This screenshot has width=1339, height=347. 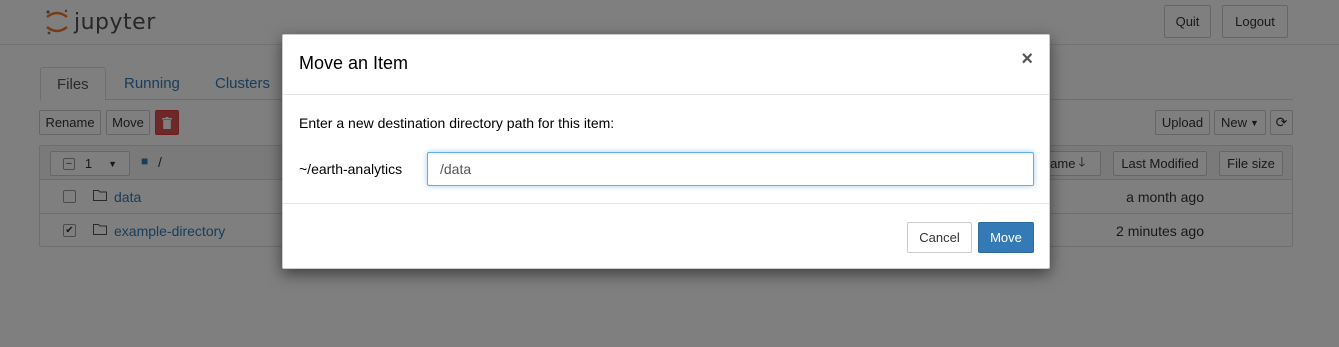 What do you see at coordinates (354, 63) in the screenshot?
I see `modal-title: Move an Item` at bounding box center [354, 63].